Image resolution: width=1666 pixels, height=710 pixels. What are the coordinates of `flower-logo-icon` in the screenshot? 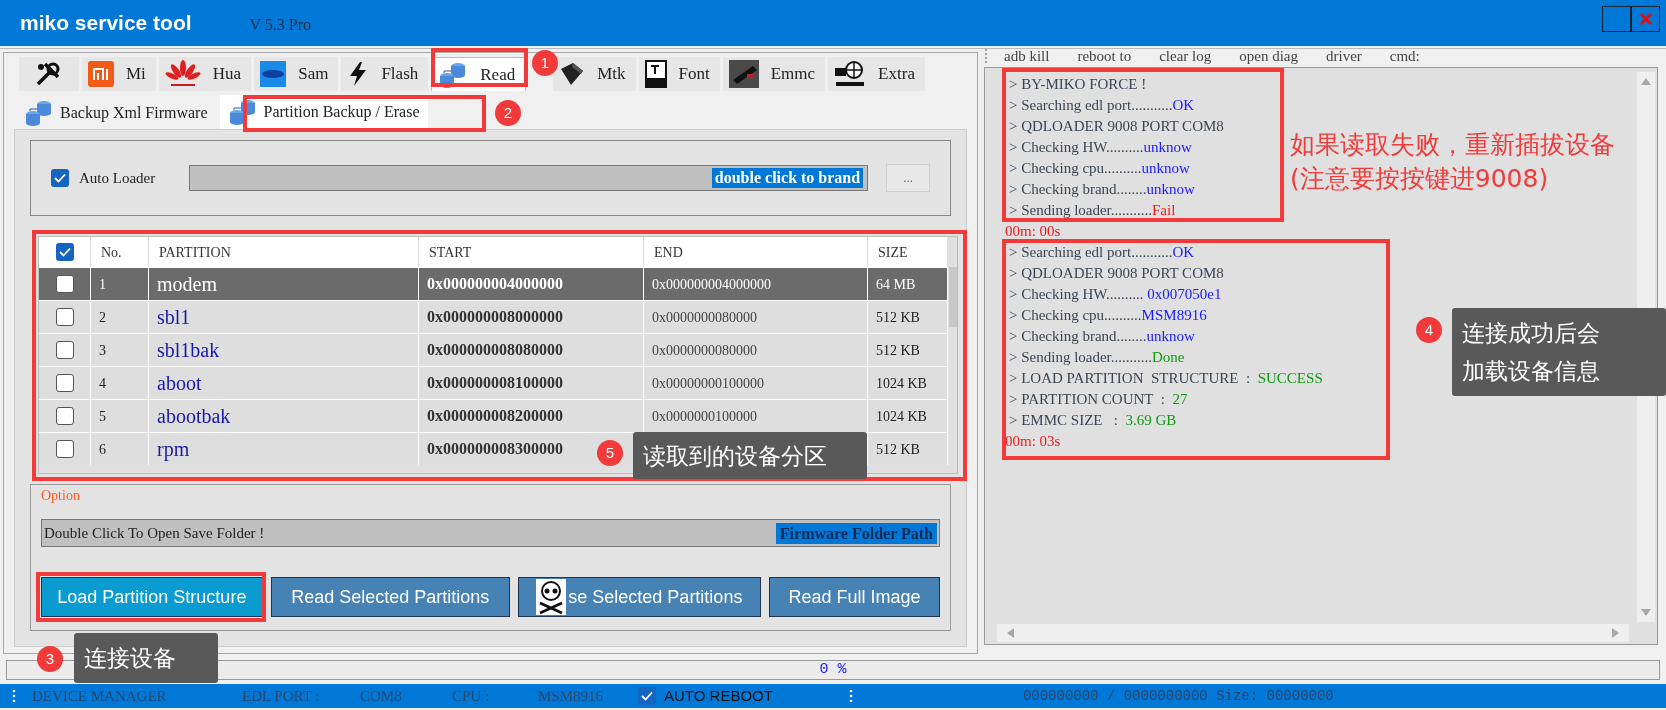 It's located at (182, 74).